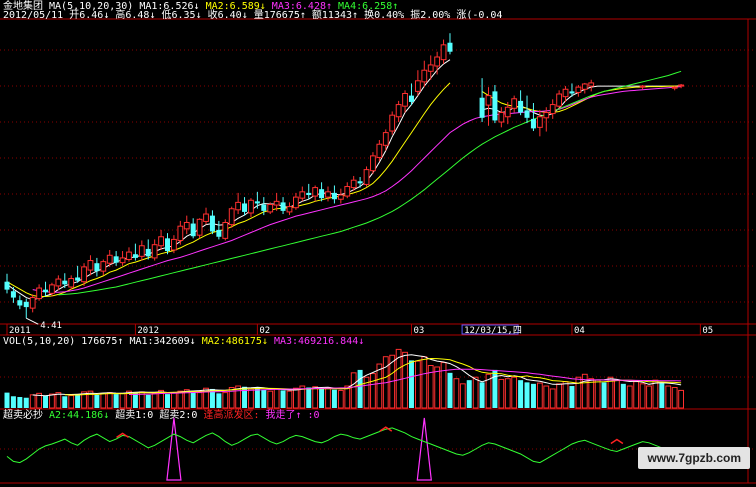 The image size is (756, 487). I want to click on main-header-line2-item: 2012/05/11, so click(33, 15).